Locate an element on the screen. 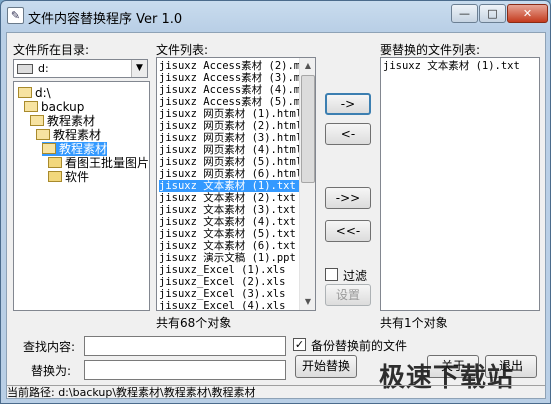 This screenshot has height=404, width=551. scroll-up-icon: ▲ is located at coordinates (307, 66).